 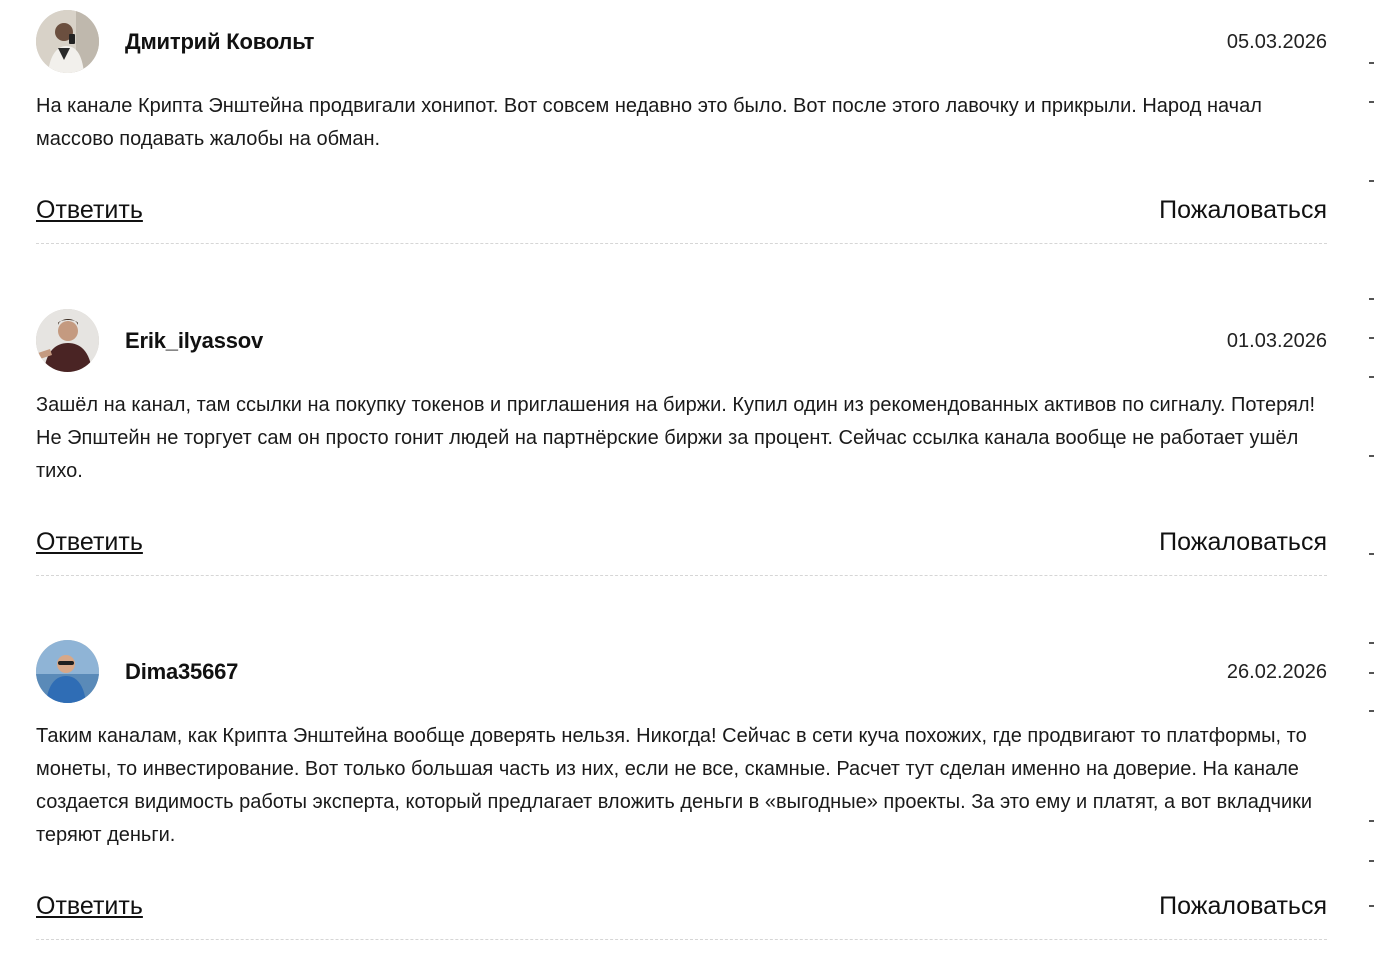 I want to click on comment-date: 26.02.2026, so click(x=1276, y=672).